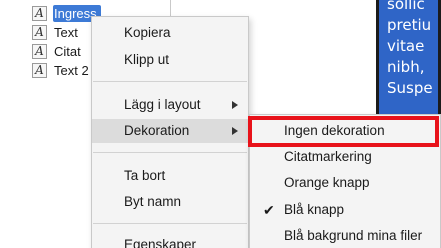  I want to click on submenu-item-orange-button: Orange knapp, so click(345, 183).